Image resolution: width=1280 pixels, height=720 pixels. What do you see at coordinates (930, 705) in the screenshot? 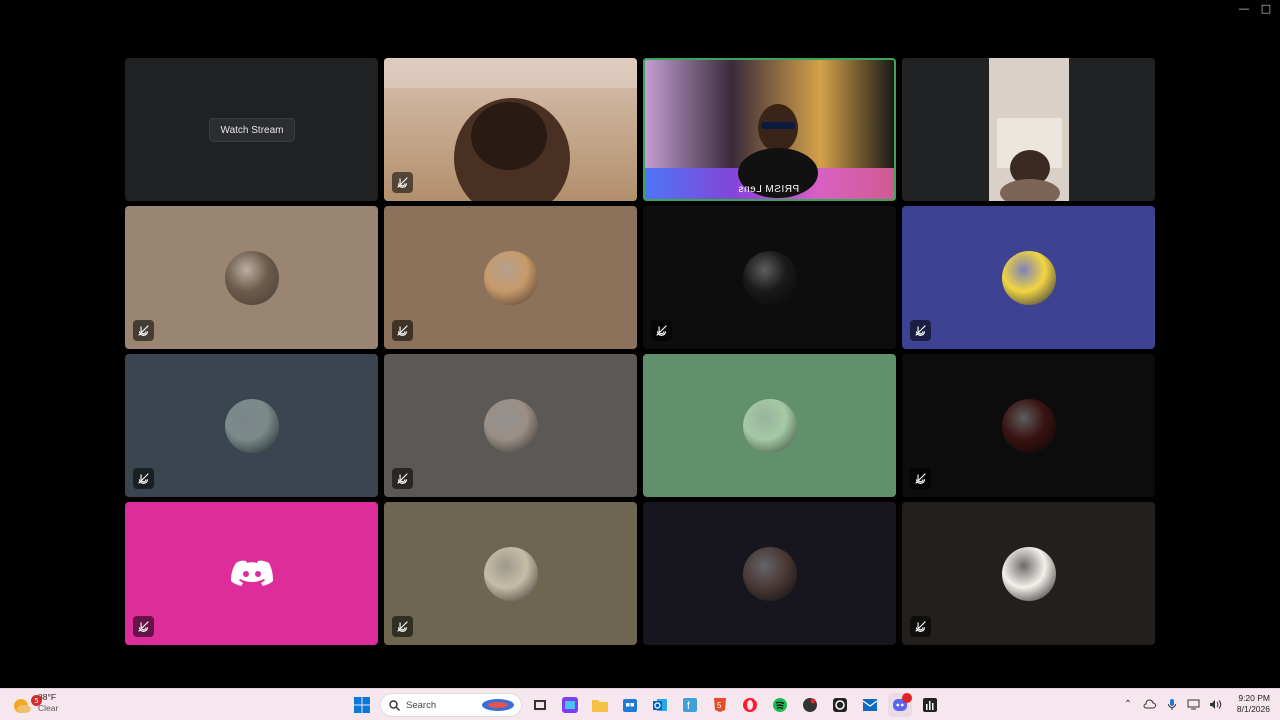
I see `audio-app-icon` at bounding box center [930, 705].